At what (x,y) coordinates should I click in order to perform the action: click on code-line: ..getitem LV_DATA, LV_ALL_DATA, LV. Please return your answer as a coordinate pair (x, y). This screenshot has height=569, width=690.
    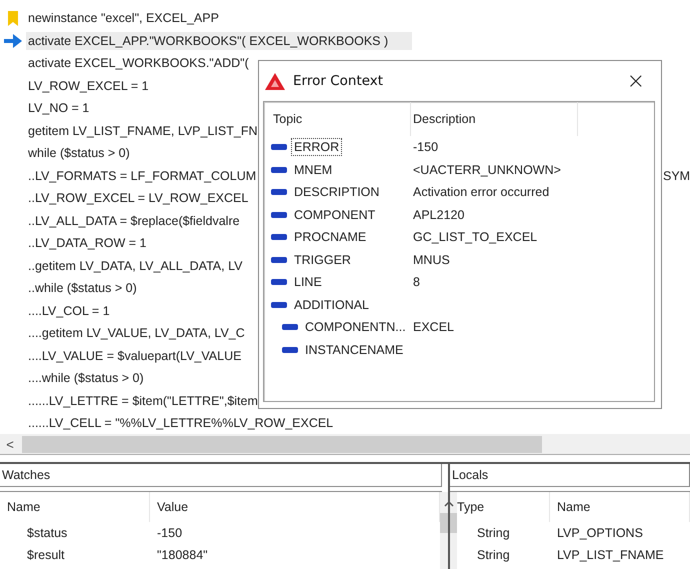
    Looking at the image, I should click on (135, 266).